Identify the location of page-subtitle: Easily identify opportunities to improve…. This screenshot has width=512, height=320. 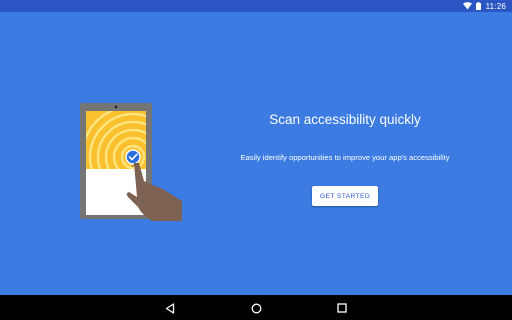
(345, 157).